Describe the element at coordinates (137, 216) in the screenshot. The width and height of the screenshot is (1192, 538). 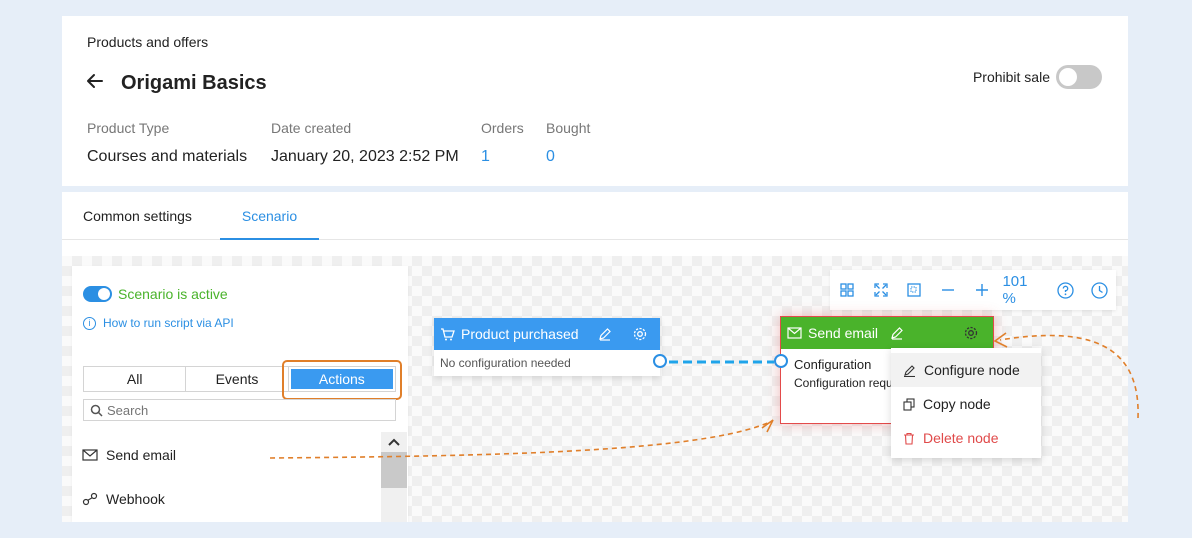
I see `tab-common-settings: Common settings` at that location.